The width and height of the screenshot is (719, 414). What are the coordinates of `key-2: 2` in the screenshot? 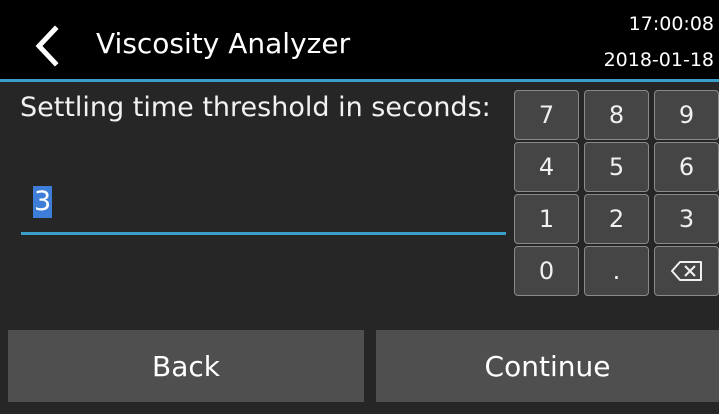 It's located at (616, 219).